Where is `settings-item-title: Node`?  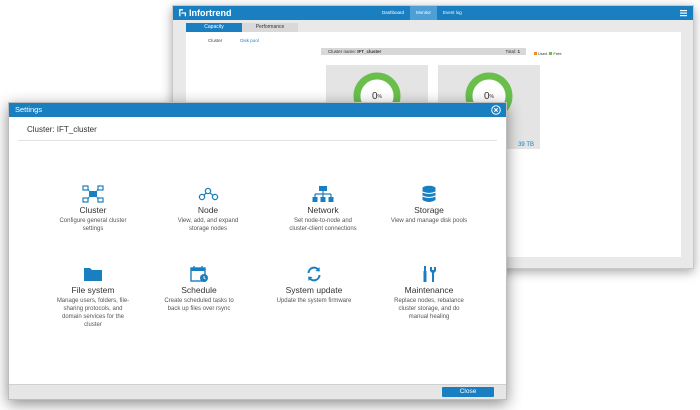 settings-item-title: Node is located at coordinates (208, 210).